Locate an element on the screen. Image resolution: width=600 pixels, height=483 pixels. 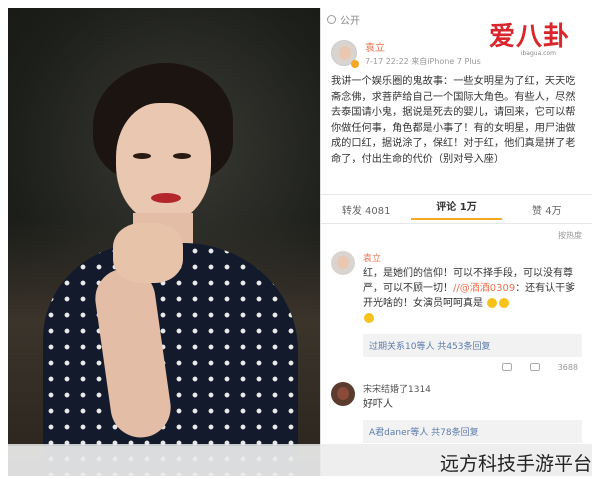
watermark-text: 远方科技手游平台 is located at coordinates (515, 464).